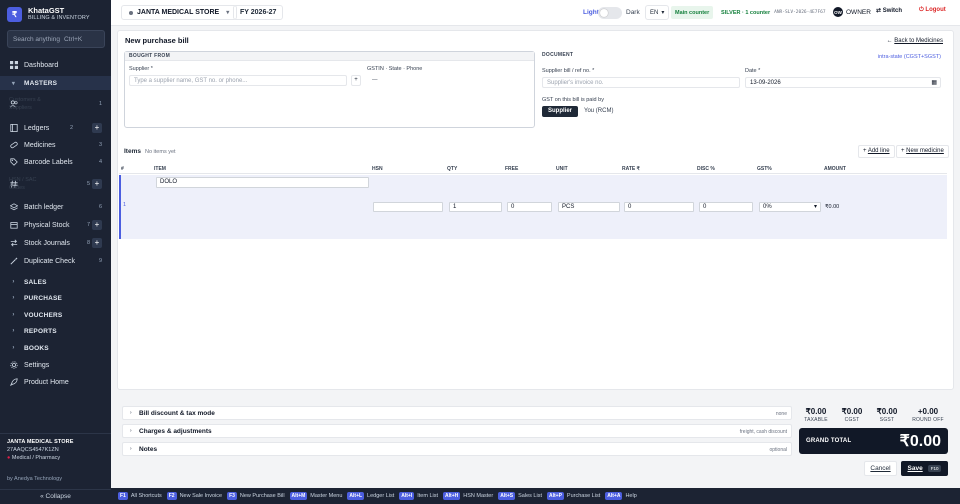 Image resolution: width=960 pixels, height=504 pixels. Describe the element at coordinates (140, 496) in the screenshot. I see `shortcut-all: F1 All Shortcuts` at that location.